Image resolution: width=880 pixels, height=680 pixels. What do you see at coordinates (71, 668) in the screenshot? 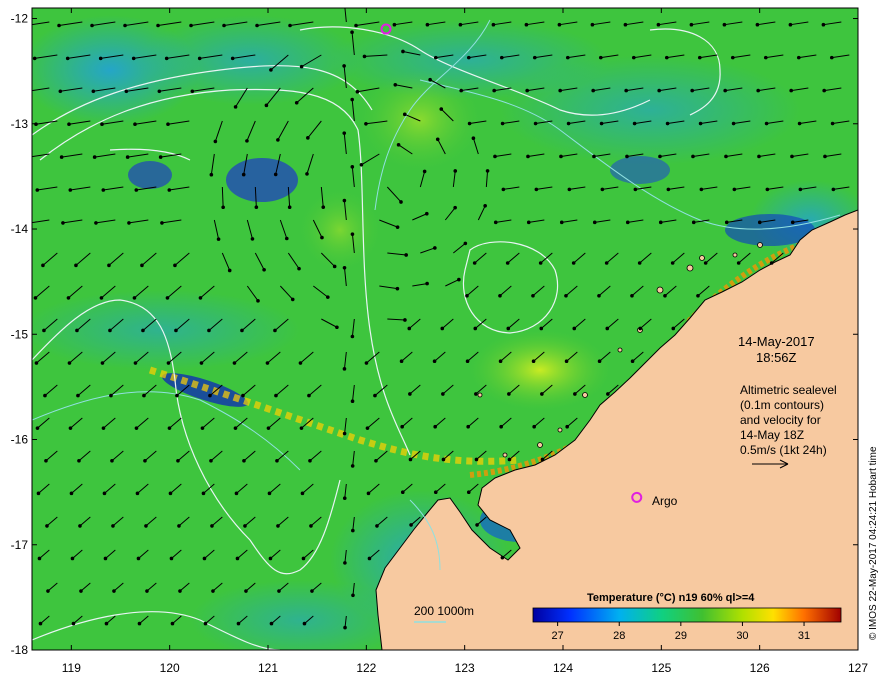
I see `lon-tick-label: 119` at bounding box center [71, 668].